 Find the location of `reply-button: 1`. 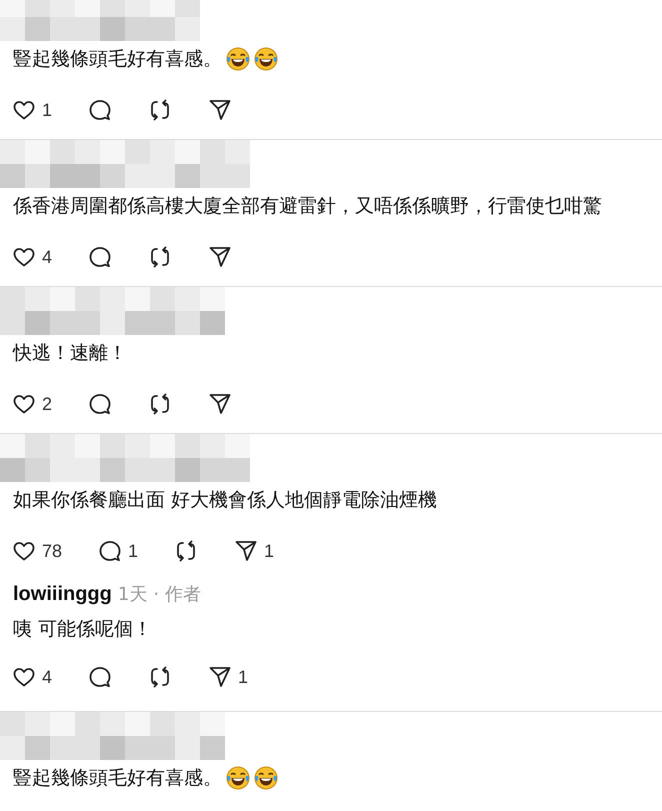

reply-button: 1 is located at coordinates (118, 551).